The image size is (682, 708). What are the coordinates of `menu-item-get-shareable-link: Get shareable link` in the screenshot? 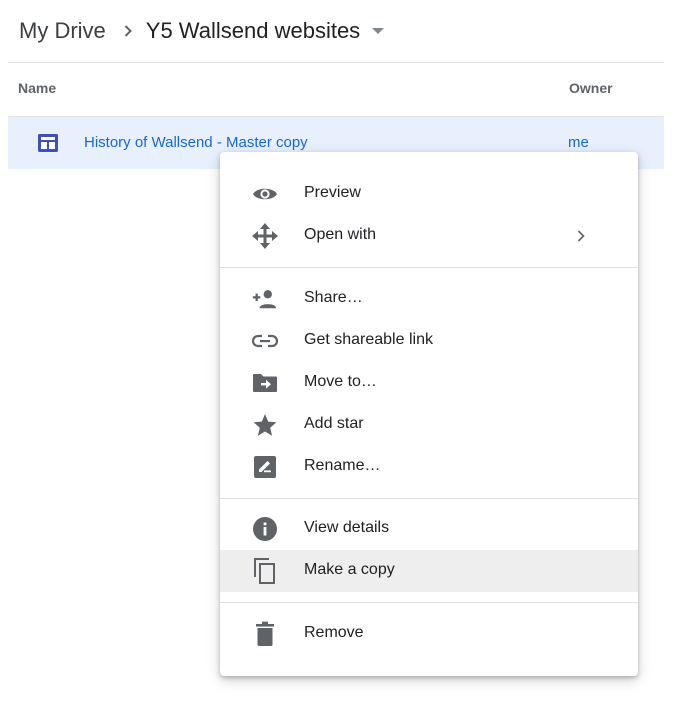 It's located at (429, 341).